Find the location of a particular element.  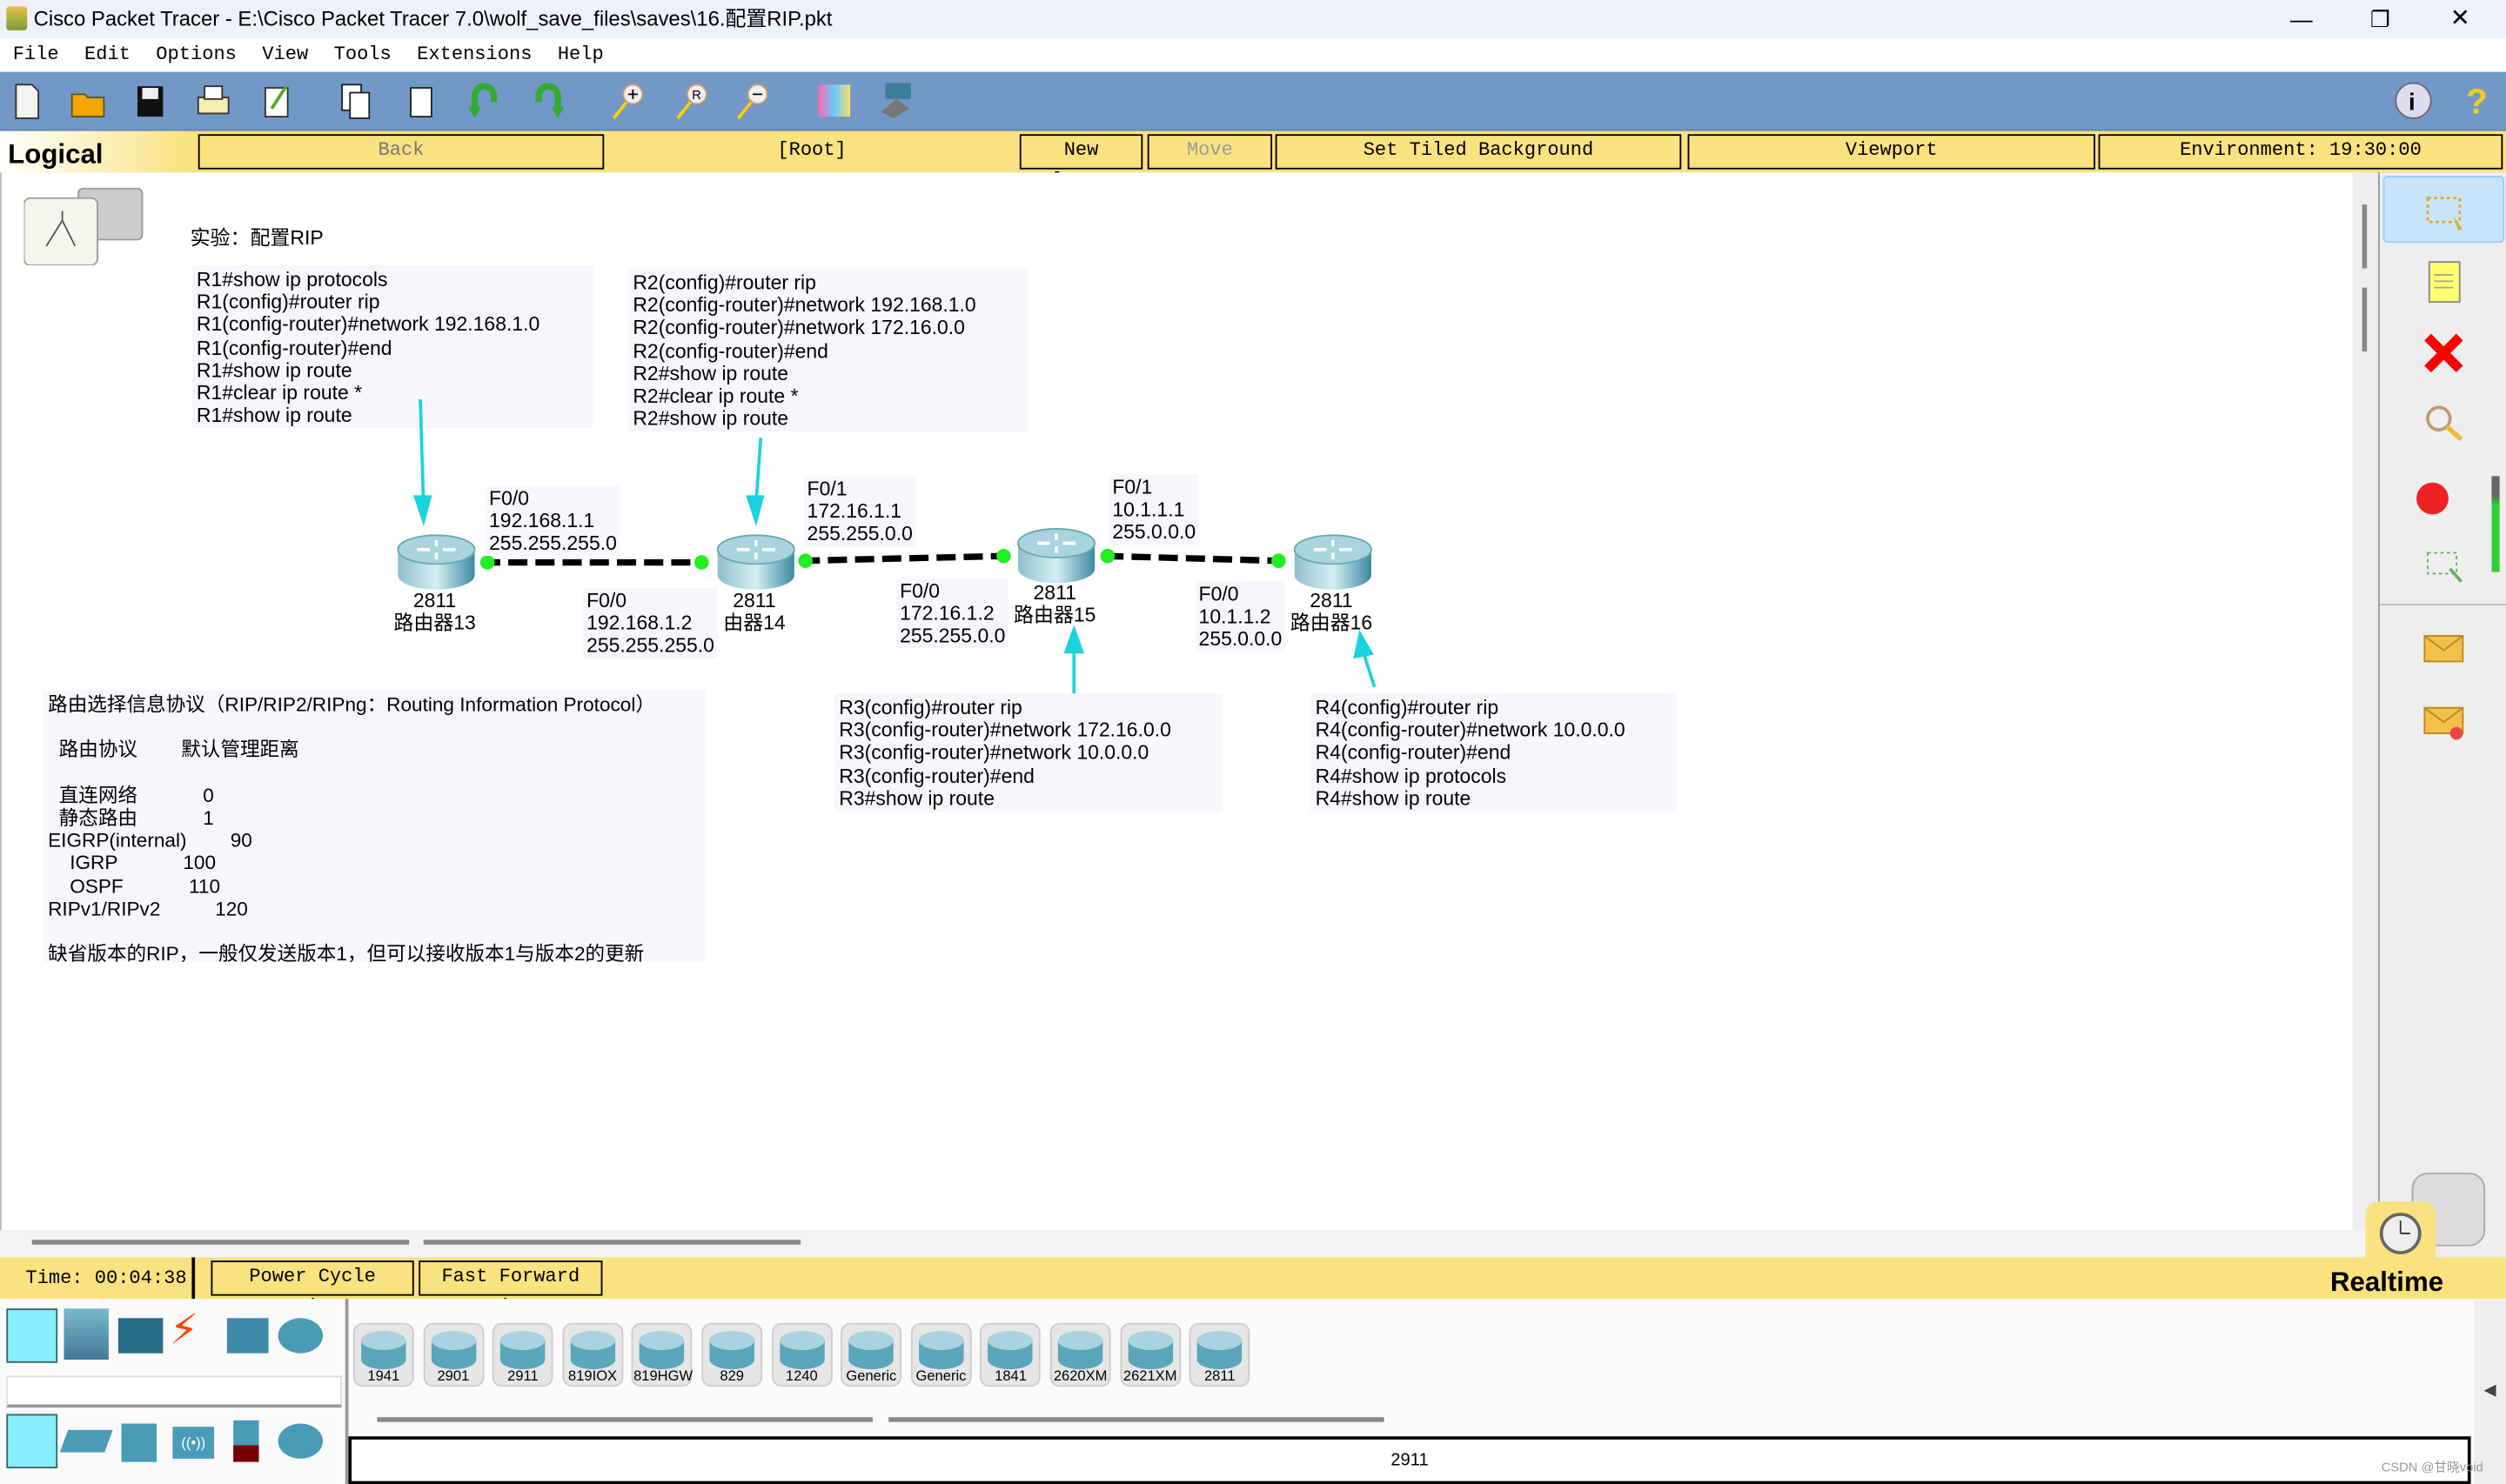

wan-emulation-subcategory-icon is located at coordinates (301, 1441).